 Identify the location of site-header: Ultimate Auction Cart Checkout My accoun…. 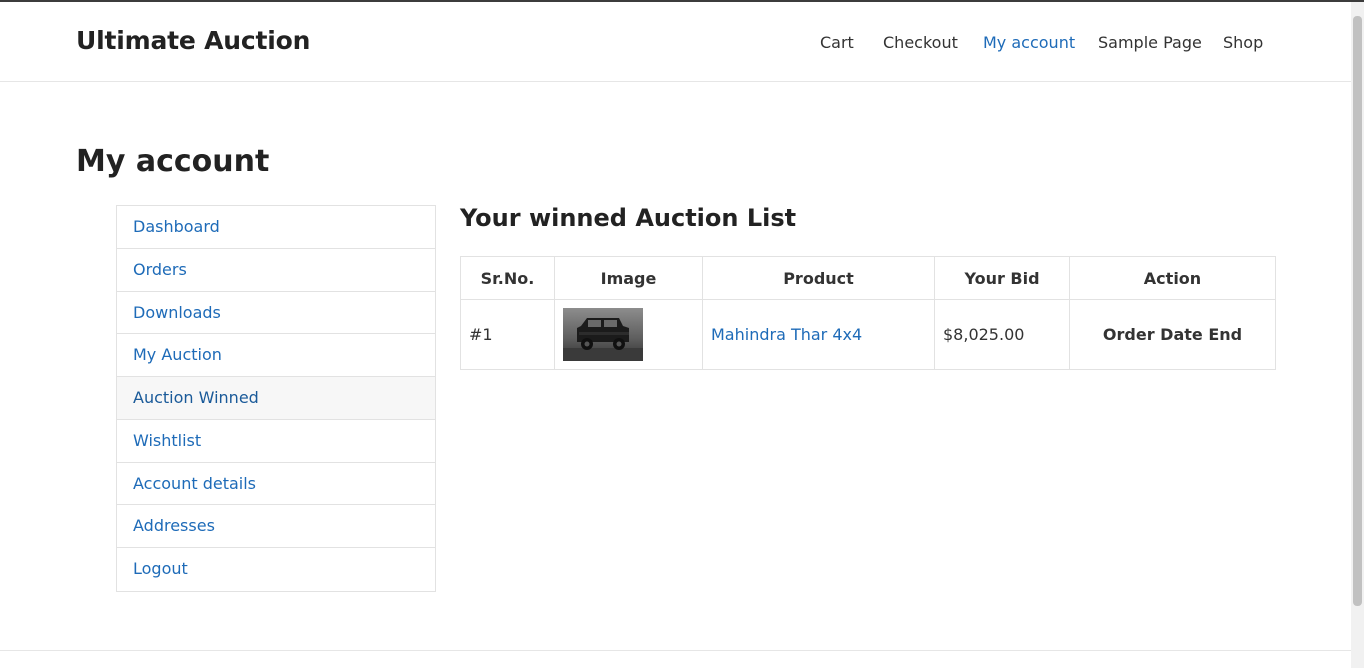
(675, 42).